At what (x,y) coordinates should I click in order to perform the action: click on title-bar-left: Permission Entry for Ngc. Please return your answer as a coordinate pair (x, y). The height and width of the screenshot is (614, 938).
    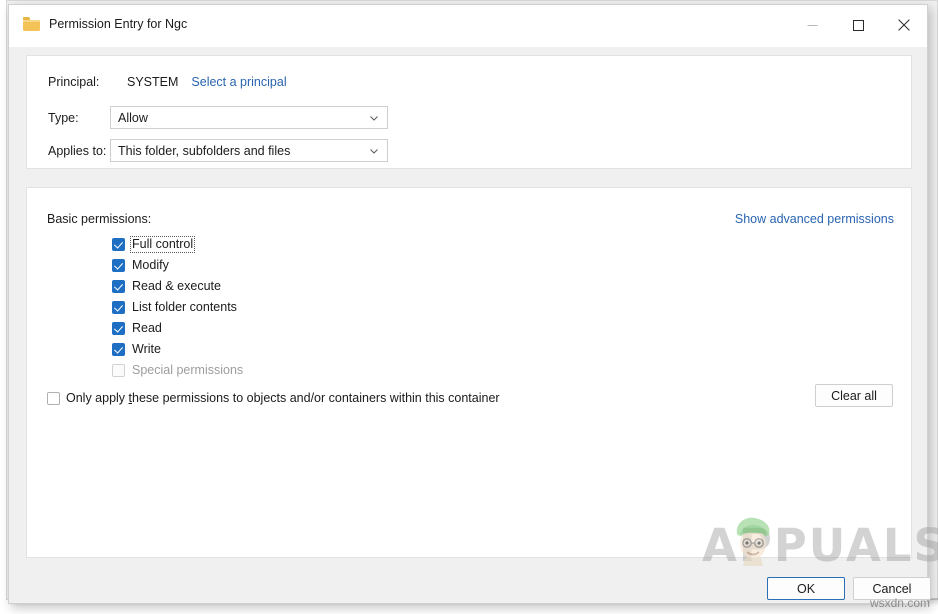
    Looking at the image, I should click on (105, 24).